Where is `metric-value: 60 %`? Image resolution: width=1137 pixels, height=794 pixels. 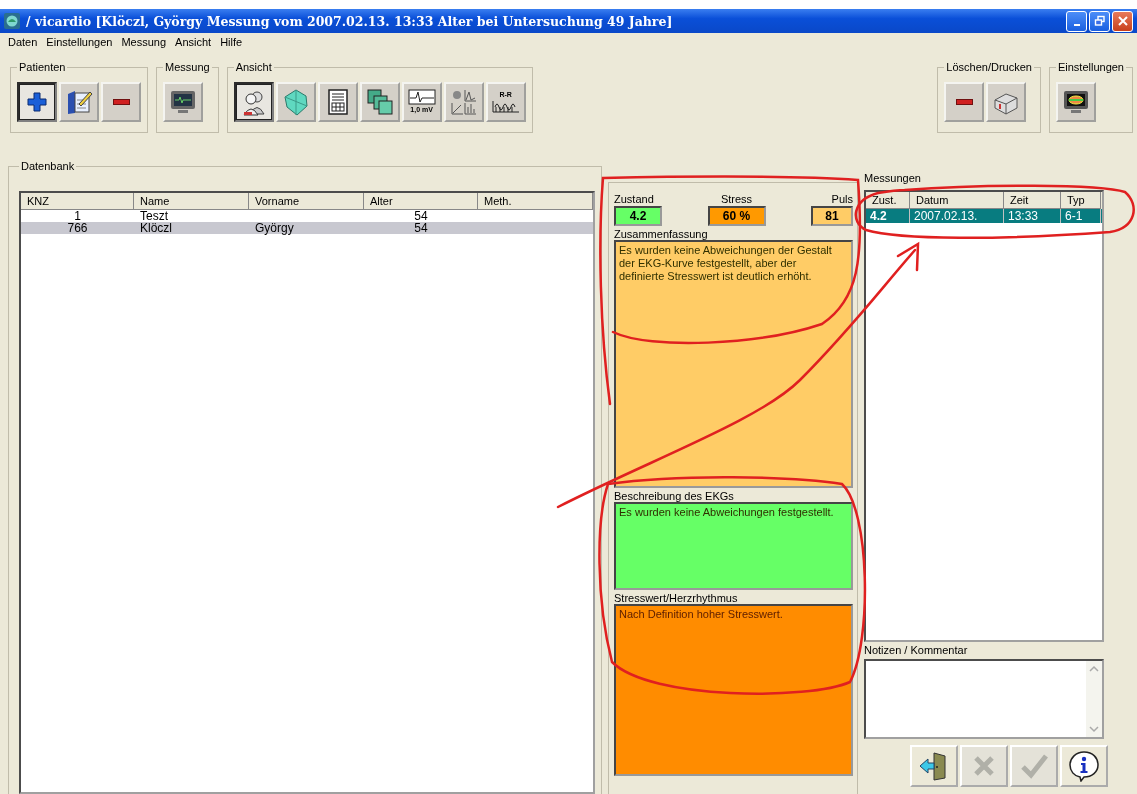 metric-value: 60 % is located at coordinates (736, 216).